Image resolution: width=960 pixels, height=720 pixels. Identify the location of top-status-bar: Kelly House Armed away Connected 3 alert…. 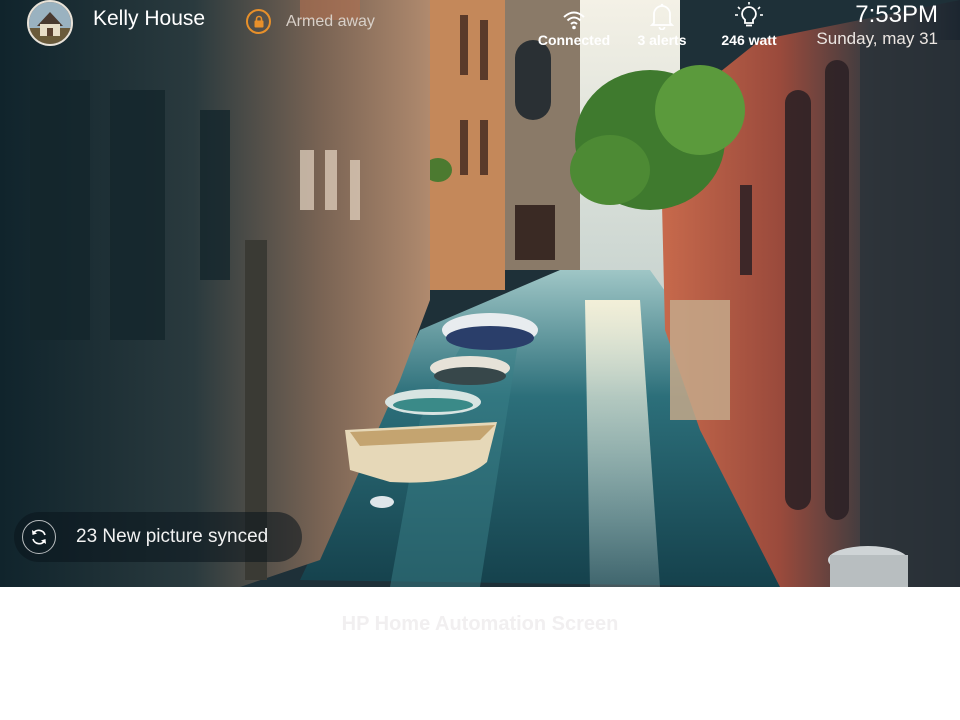
(480, 28).